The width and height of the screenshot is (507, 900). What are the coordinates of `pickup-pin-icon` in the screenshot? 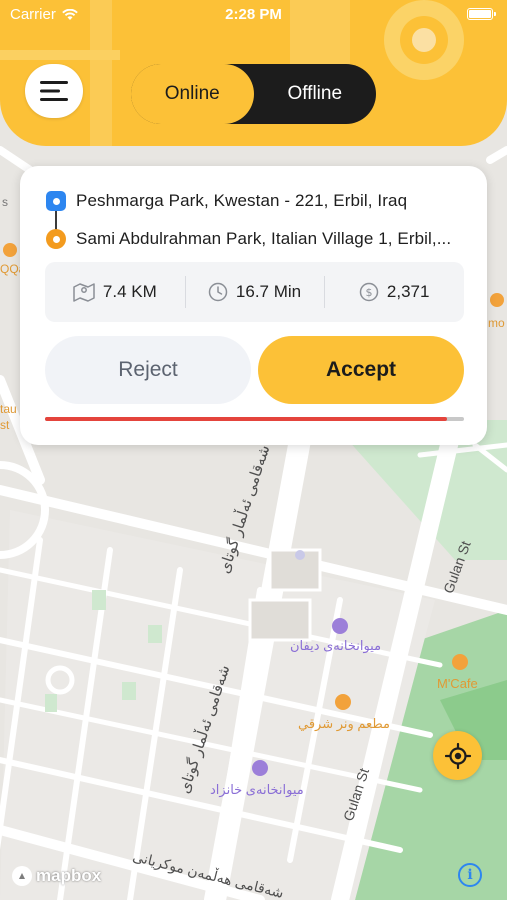 It's located at (56, 201).